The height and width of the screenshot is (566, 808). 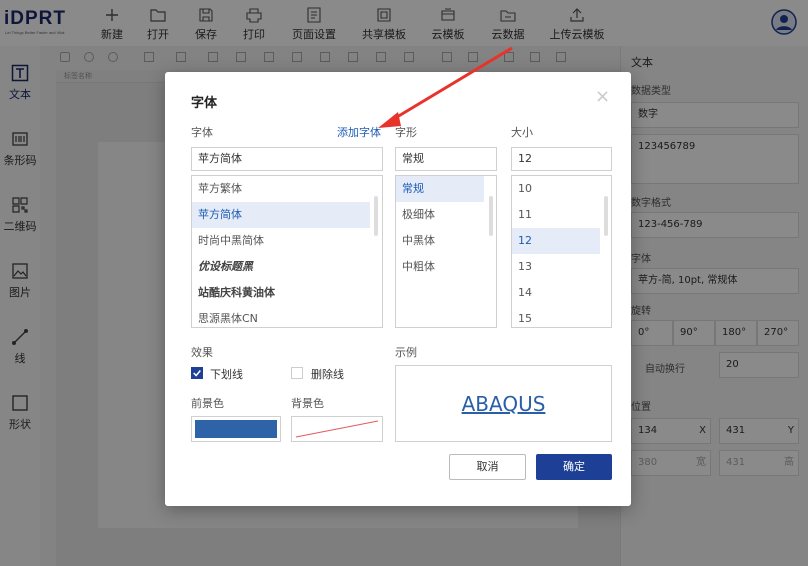 I want to click on list-item: 中粗体, so click(x=440, y=267).